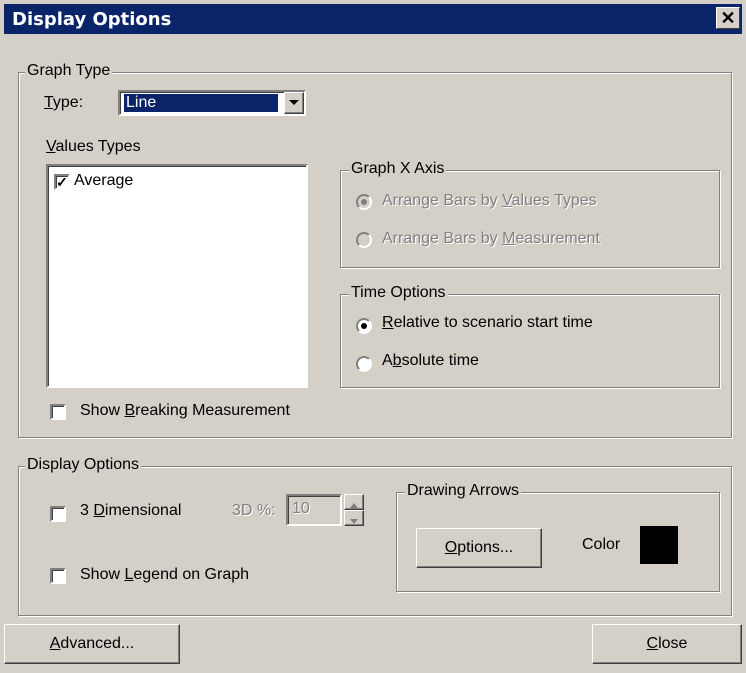 The width and height of the screenshot is (746, 673). I want to click on spinner-up-icon, so click(354, 502).